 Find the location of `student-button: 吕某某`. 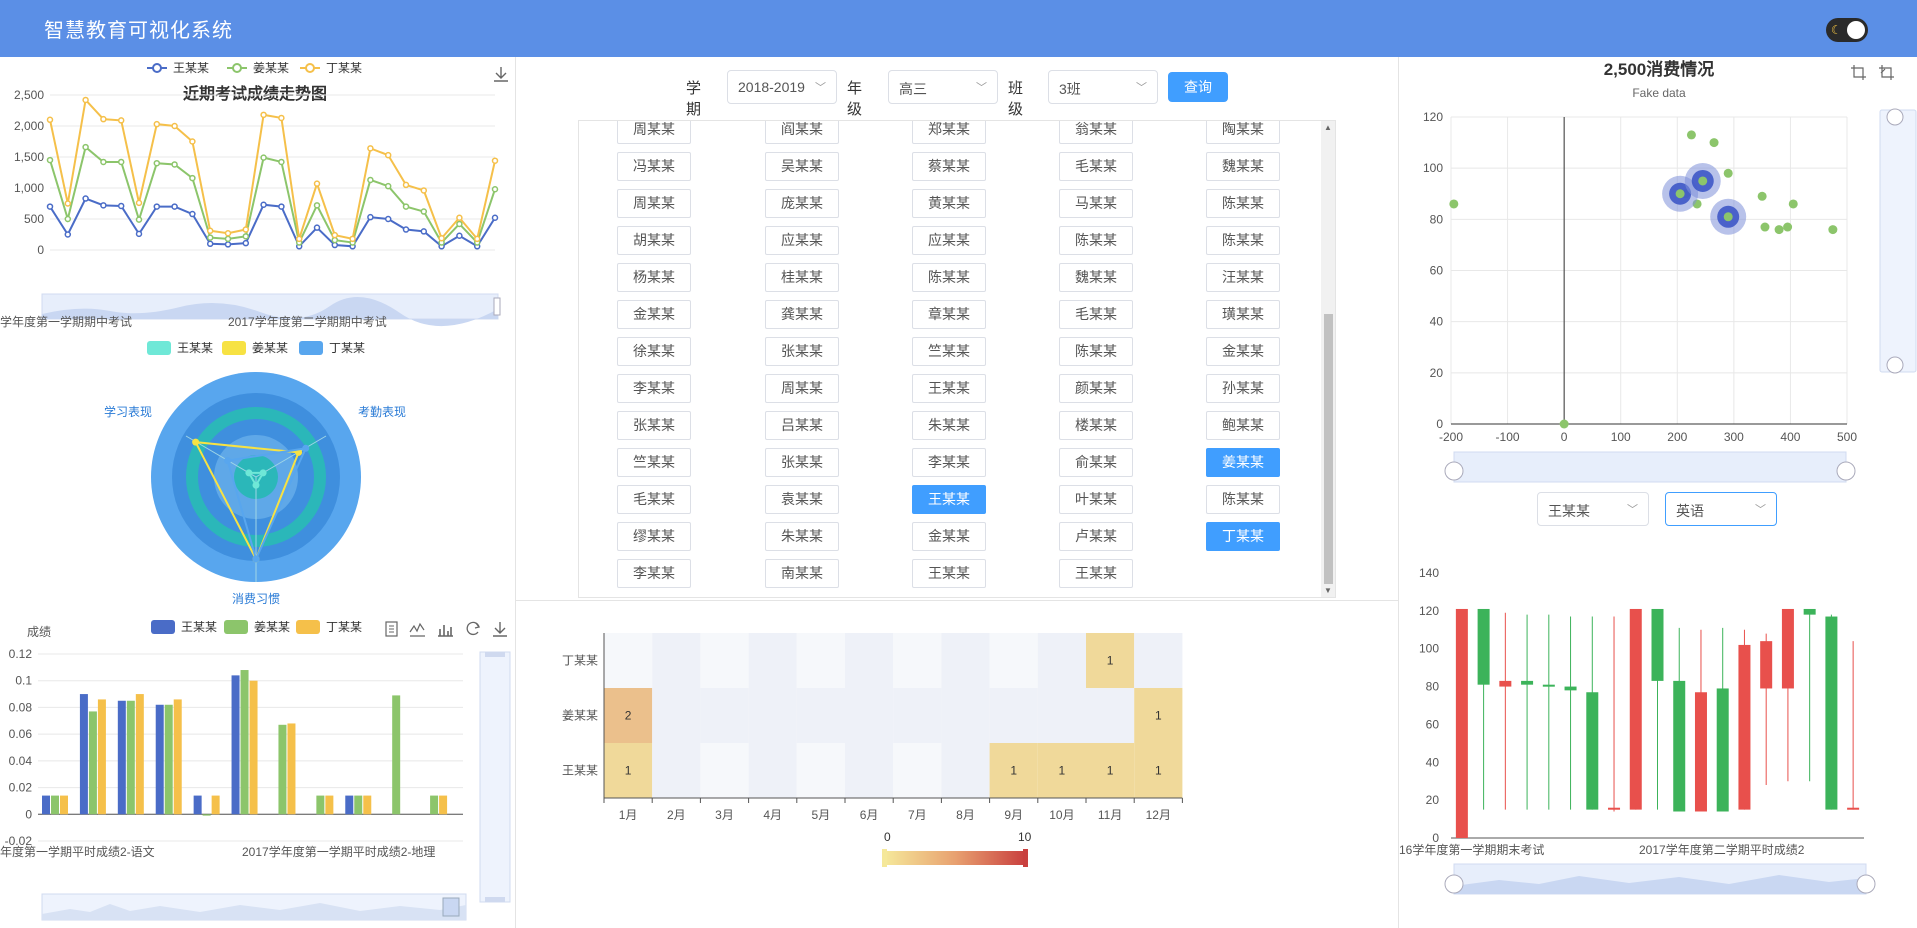

student-button: 吕某某 is located at coordinates (802, 425).